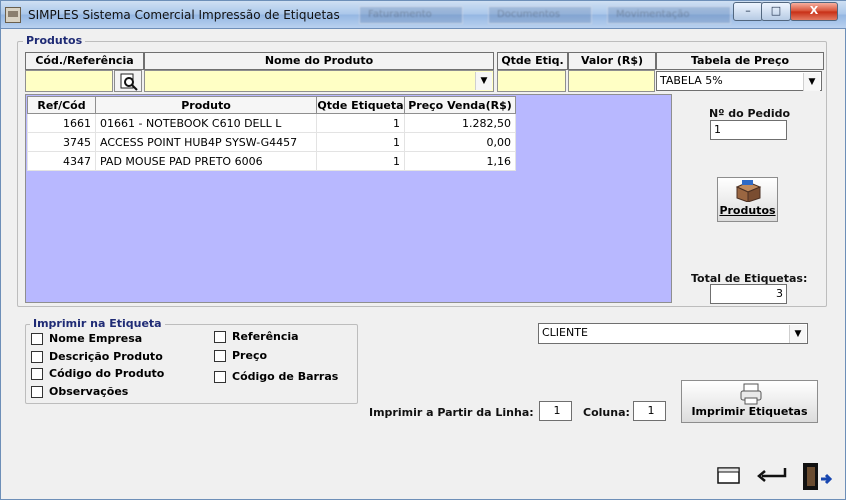 The width and height of the screenshot is (846, 500). What do you see at coordinates (250, 355) in the screenshot?
I see `checkbox-label: Preço` at bounding box center [250, 355].